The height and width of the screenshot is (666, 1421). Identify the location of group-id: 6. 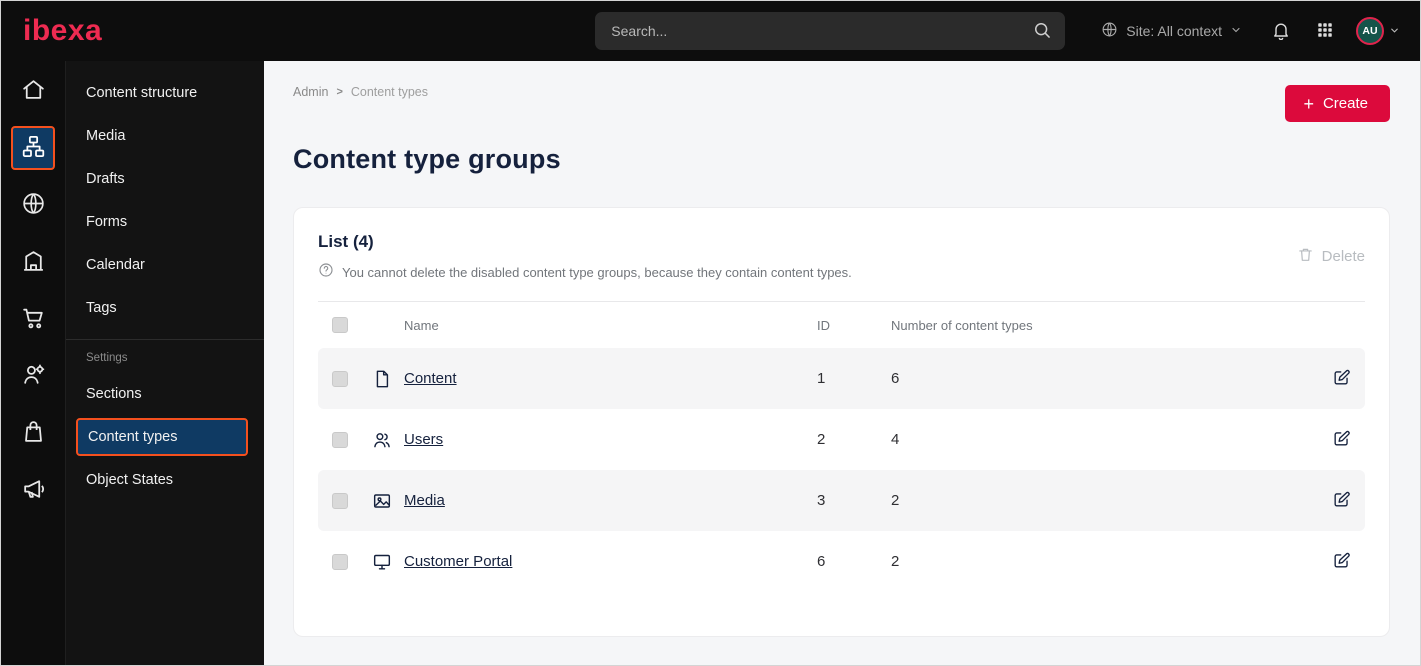
(821, 561).